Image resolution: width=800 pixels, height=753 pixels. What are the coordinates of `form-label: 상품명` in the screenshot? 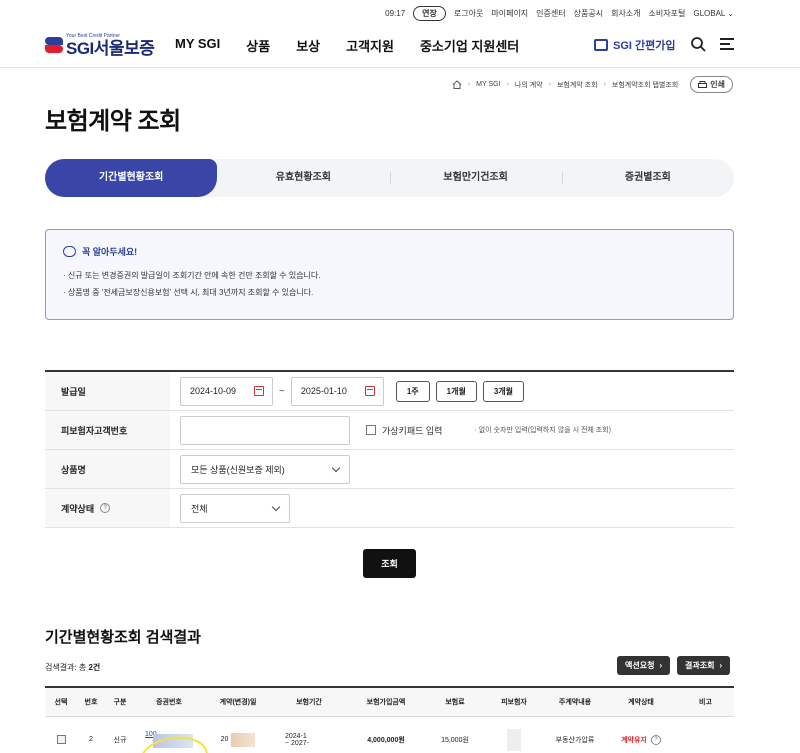 It's located at (107, 469).